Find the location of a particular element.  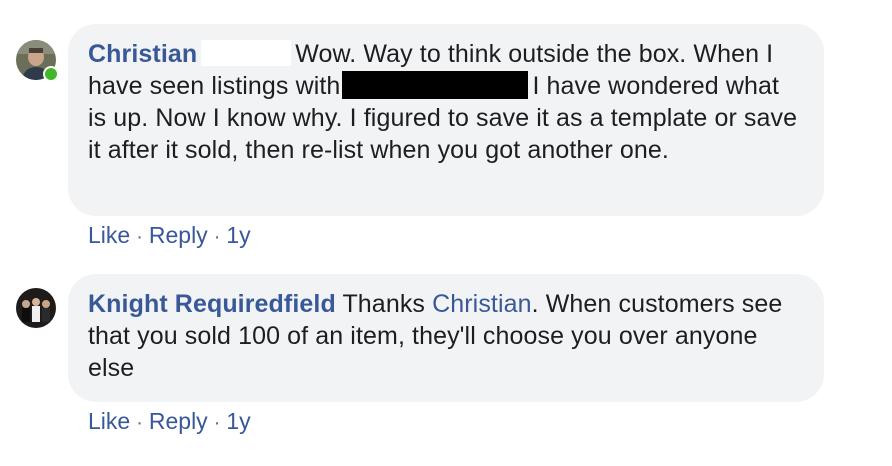

group-photo-icon is located at coordinates (36, 308).